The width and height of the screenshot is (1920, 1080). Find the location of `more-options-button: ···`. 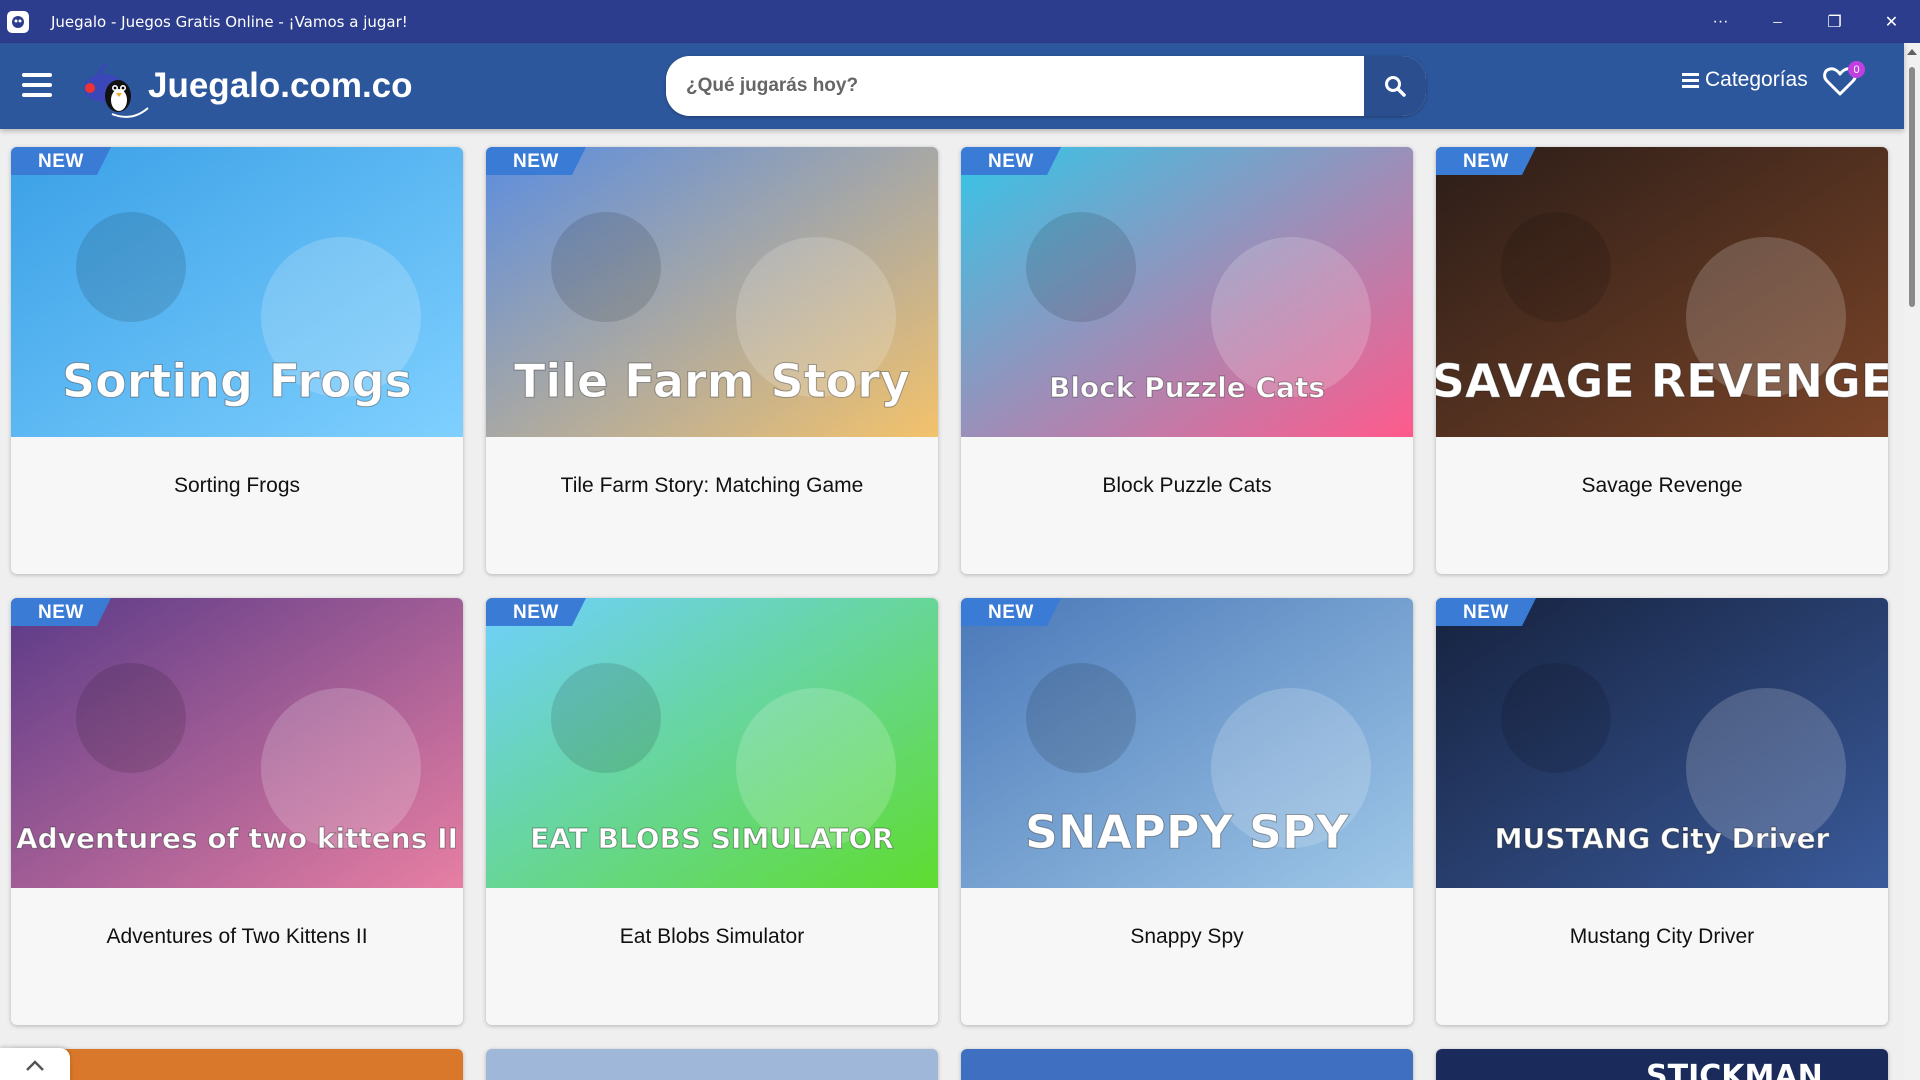

more-options-button: ··· is located at coordinates (1720, 21).